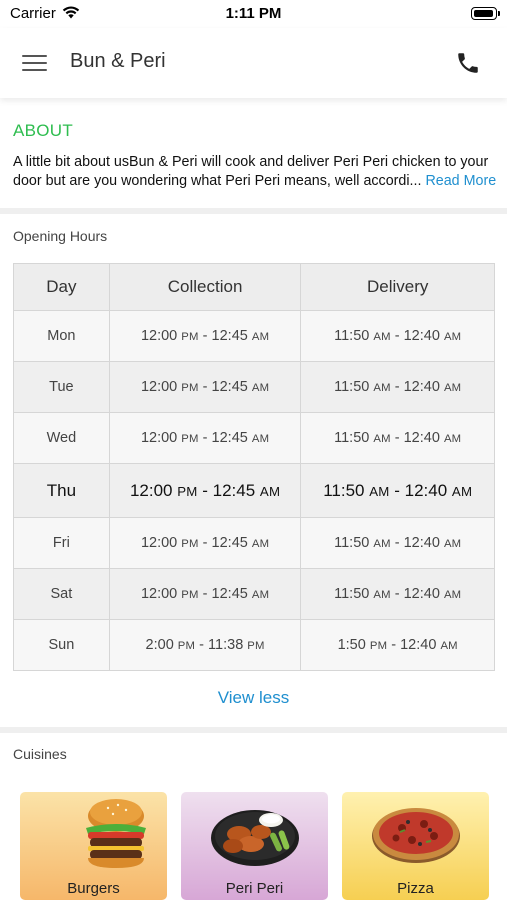 This screenshot has height=900, width=507. I want to click on read-more-link: Read More, so click(460, 181).